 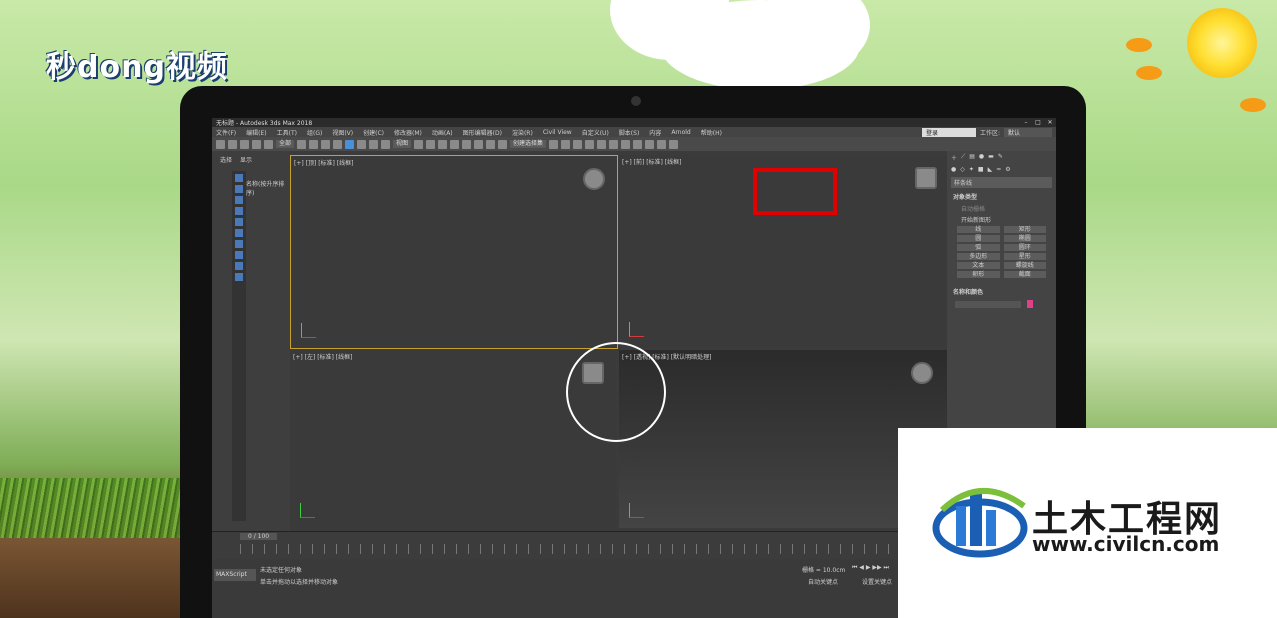 What do you see at coordinates (1001, 196) in the screenshot?
I see `rollout-object-type: 对象类型` at bounding box center [1001, 196].